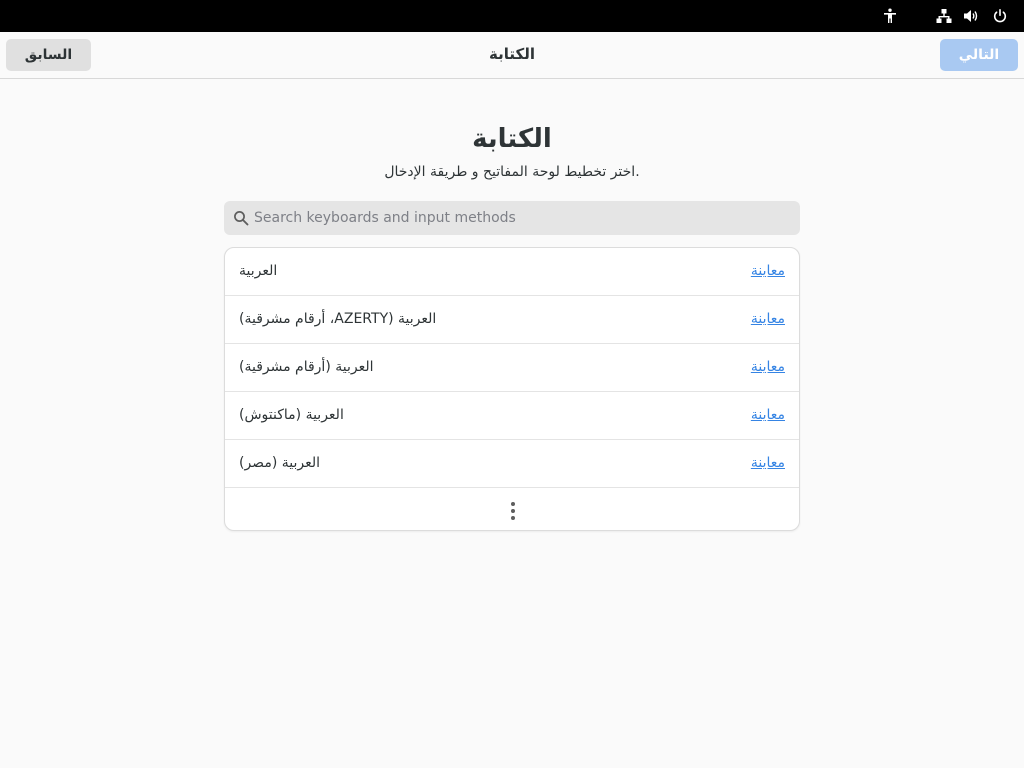 The width and height of the screenshot is (1024, 768). I want to click on page-title: الكتابة, so click(512, 139).